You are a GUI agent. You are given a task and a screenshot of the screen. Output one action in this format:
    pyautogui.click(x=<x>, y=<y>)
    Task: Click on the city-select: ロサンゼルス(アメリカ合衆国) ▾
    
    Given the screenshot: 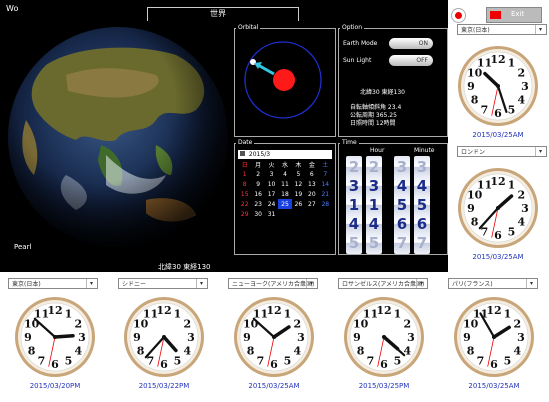 What is the action you would take?
    pyautogui.click(x=383, y=283)
    